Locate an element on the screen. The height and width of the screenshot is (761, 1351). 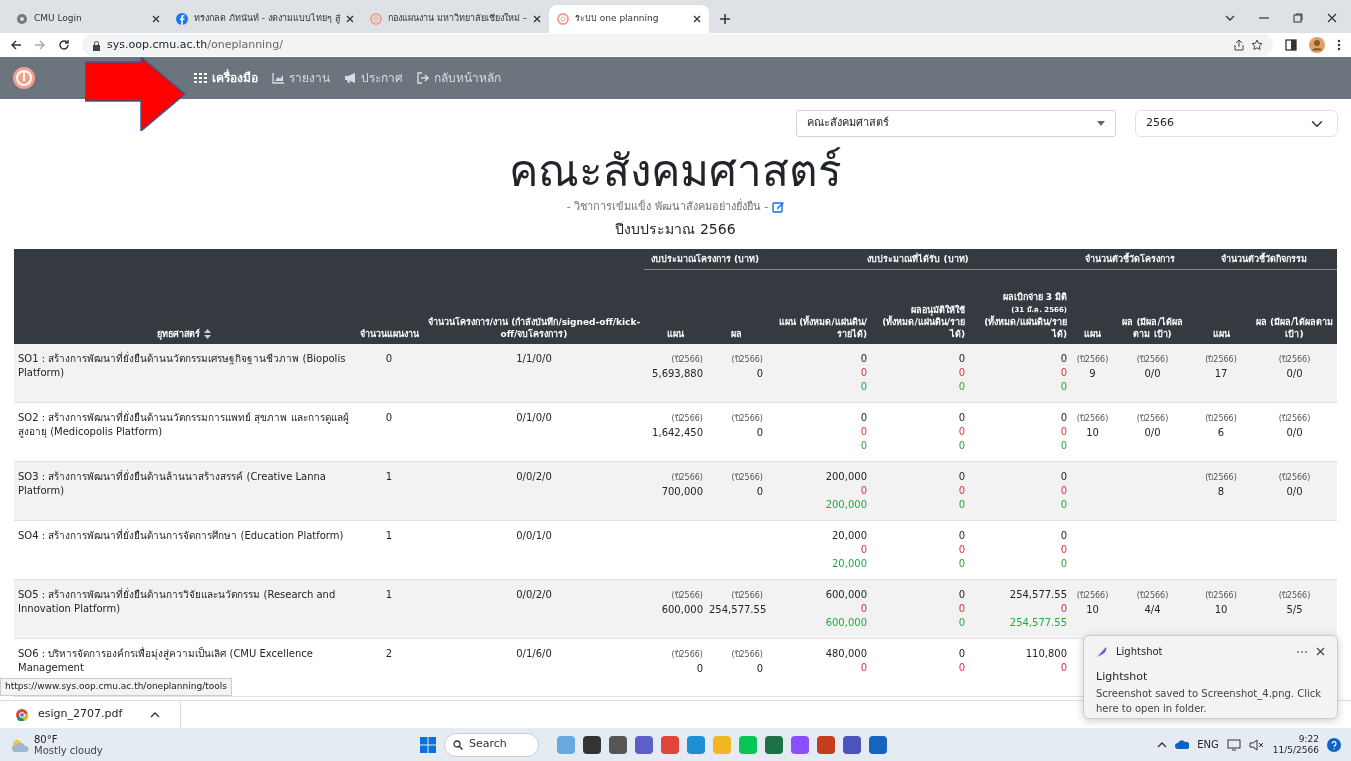
side-panel-icon is located at coordinates (1291, 45).